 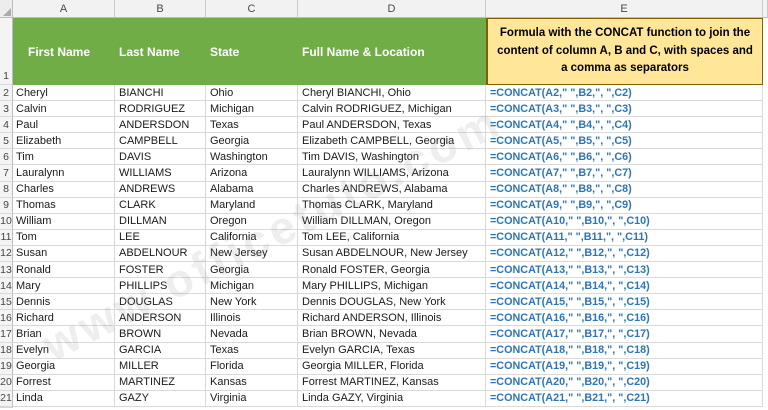 I want to click on row-number: 12, so click(x=6, y=254).